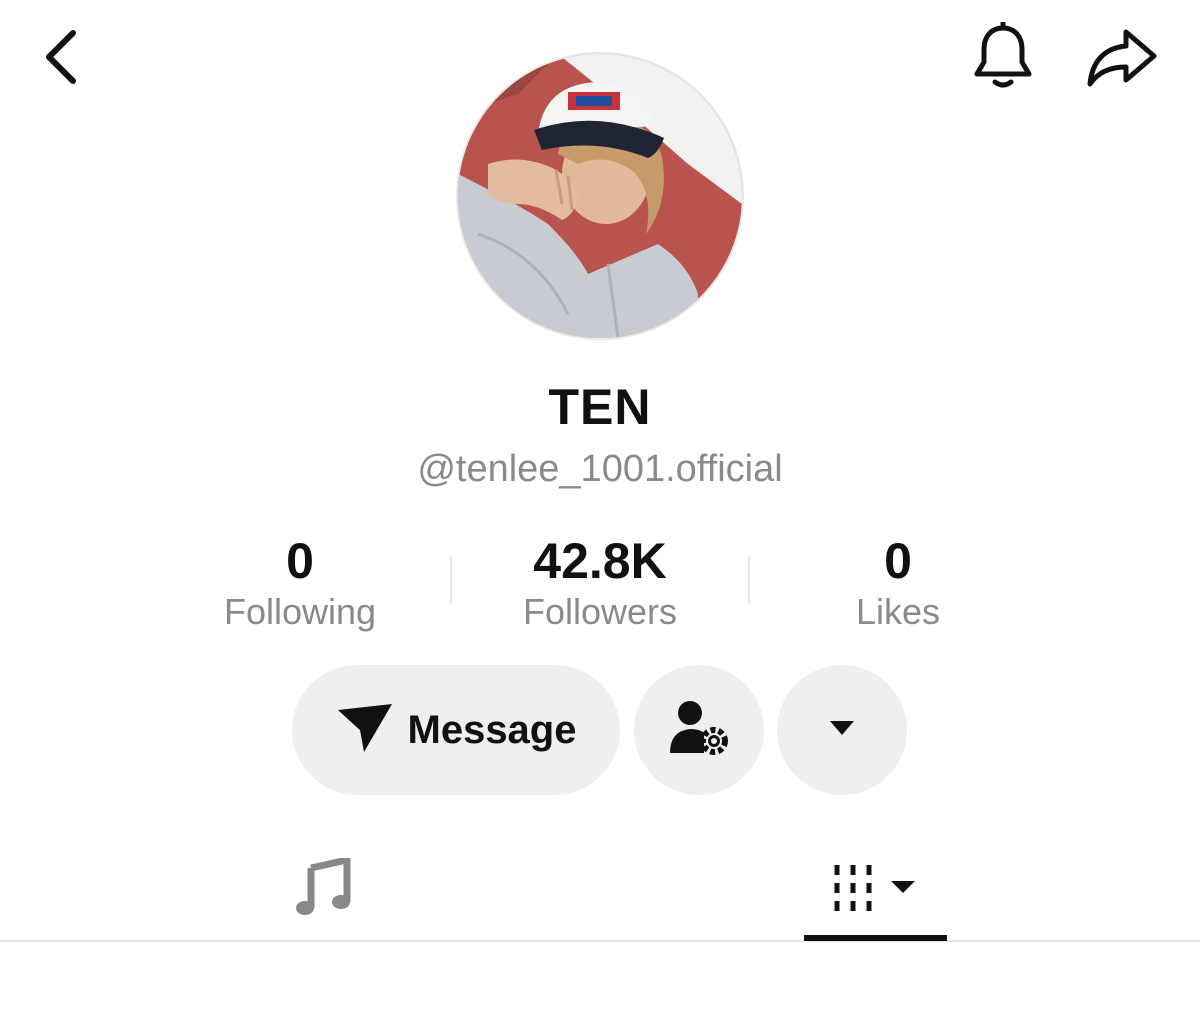 The width and height of the screenshot is (1200, 1035). Describe the element at coordinates (492, 729) in the screenshot. I see `message-label: Message` at that location.